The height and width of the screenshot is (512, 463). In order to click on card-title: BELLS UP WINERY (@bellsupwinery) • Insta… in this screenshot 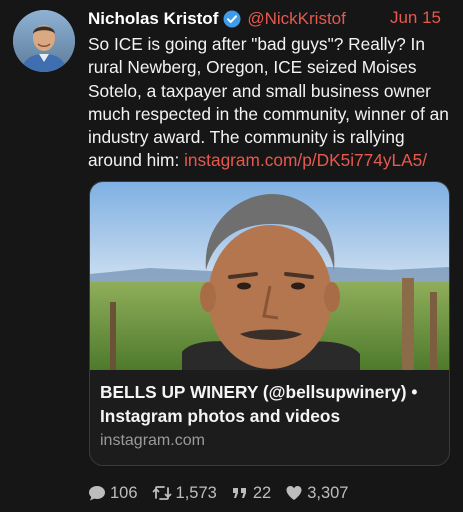, I will do `click(259, 404)`.